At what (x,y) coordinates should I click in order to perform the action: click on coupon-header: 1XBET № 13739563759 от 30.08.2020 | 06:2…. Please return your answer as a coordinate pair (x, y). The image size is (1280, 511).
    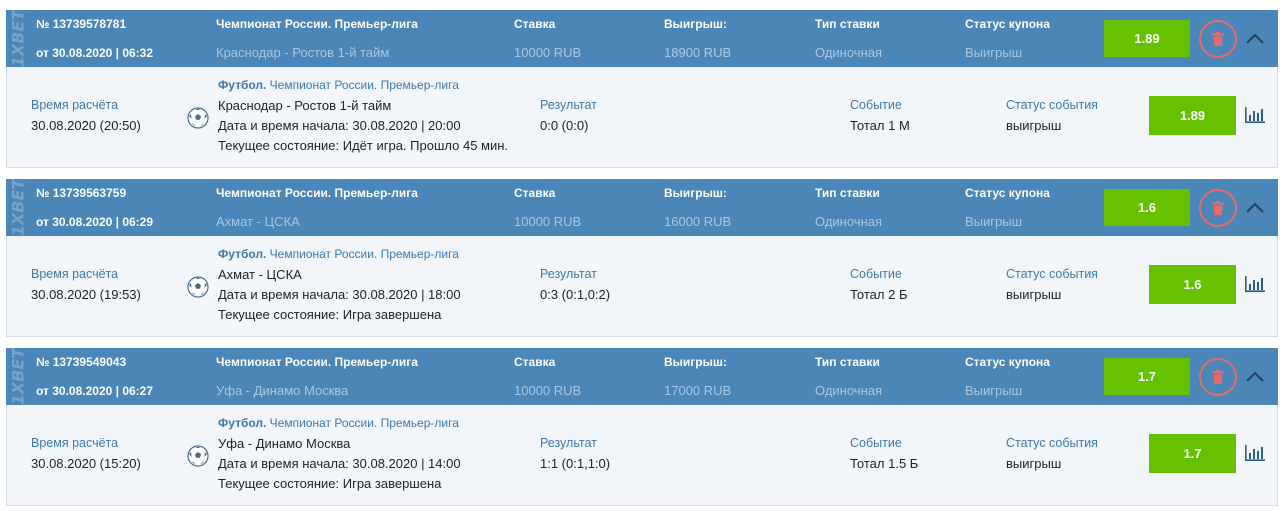
    Looking at the image, I should click on (642, 207).